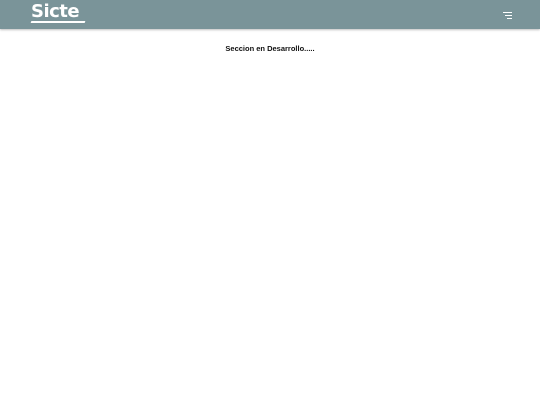 This screenshot has width=540, height=405. What do you see at coordinates (270, 14) in the screenshot?
I see `top-navbar: Sicte` at bounding box center [270, 14].